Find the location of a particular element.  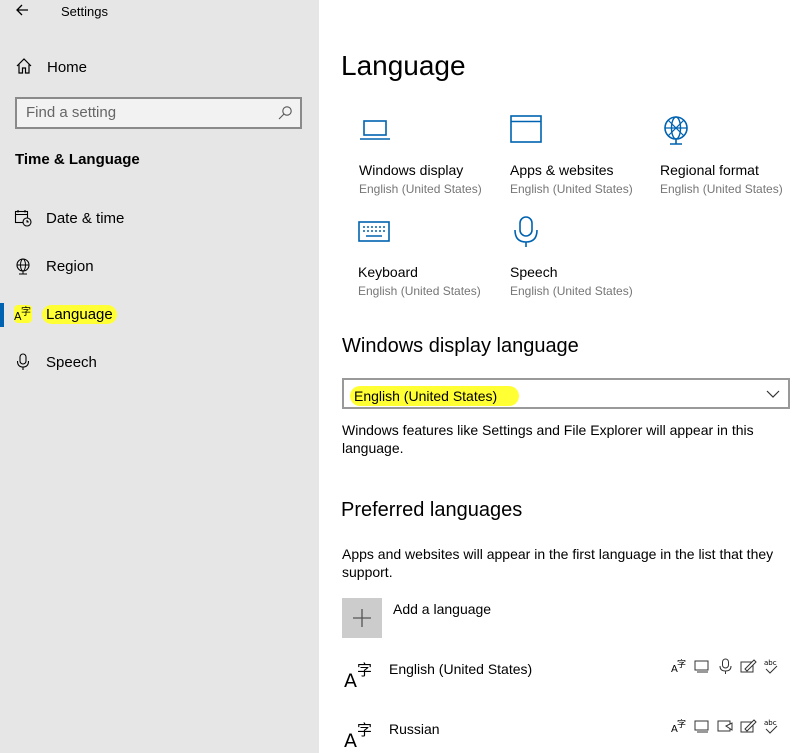

chevron-down-icon is located at coordinates (773, 394).